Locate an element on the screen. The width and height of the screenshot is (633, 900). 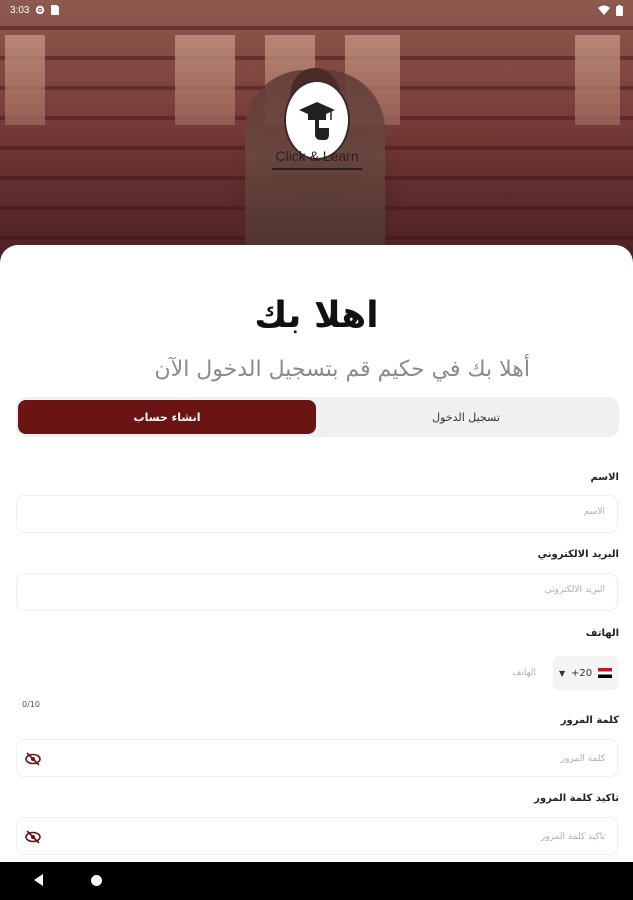
phone-counter: 0/10 is located at coordinates (31, 704).